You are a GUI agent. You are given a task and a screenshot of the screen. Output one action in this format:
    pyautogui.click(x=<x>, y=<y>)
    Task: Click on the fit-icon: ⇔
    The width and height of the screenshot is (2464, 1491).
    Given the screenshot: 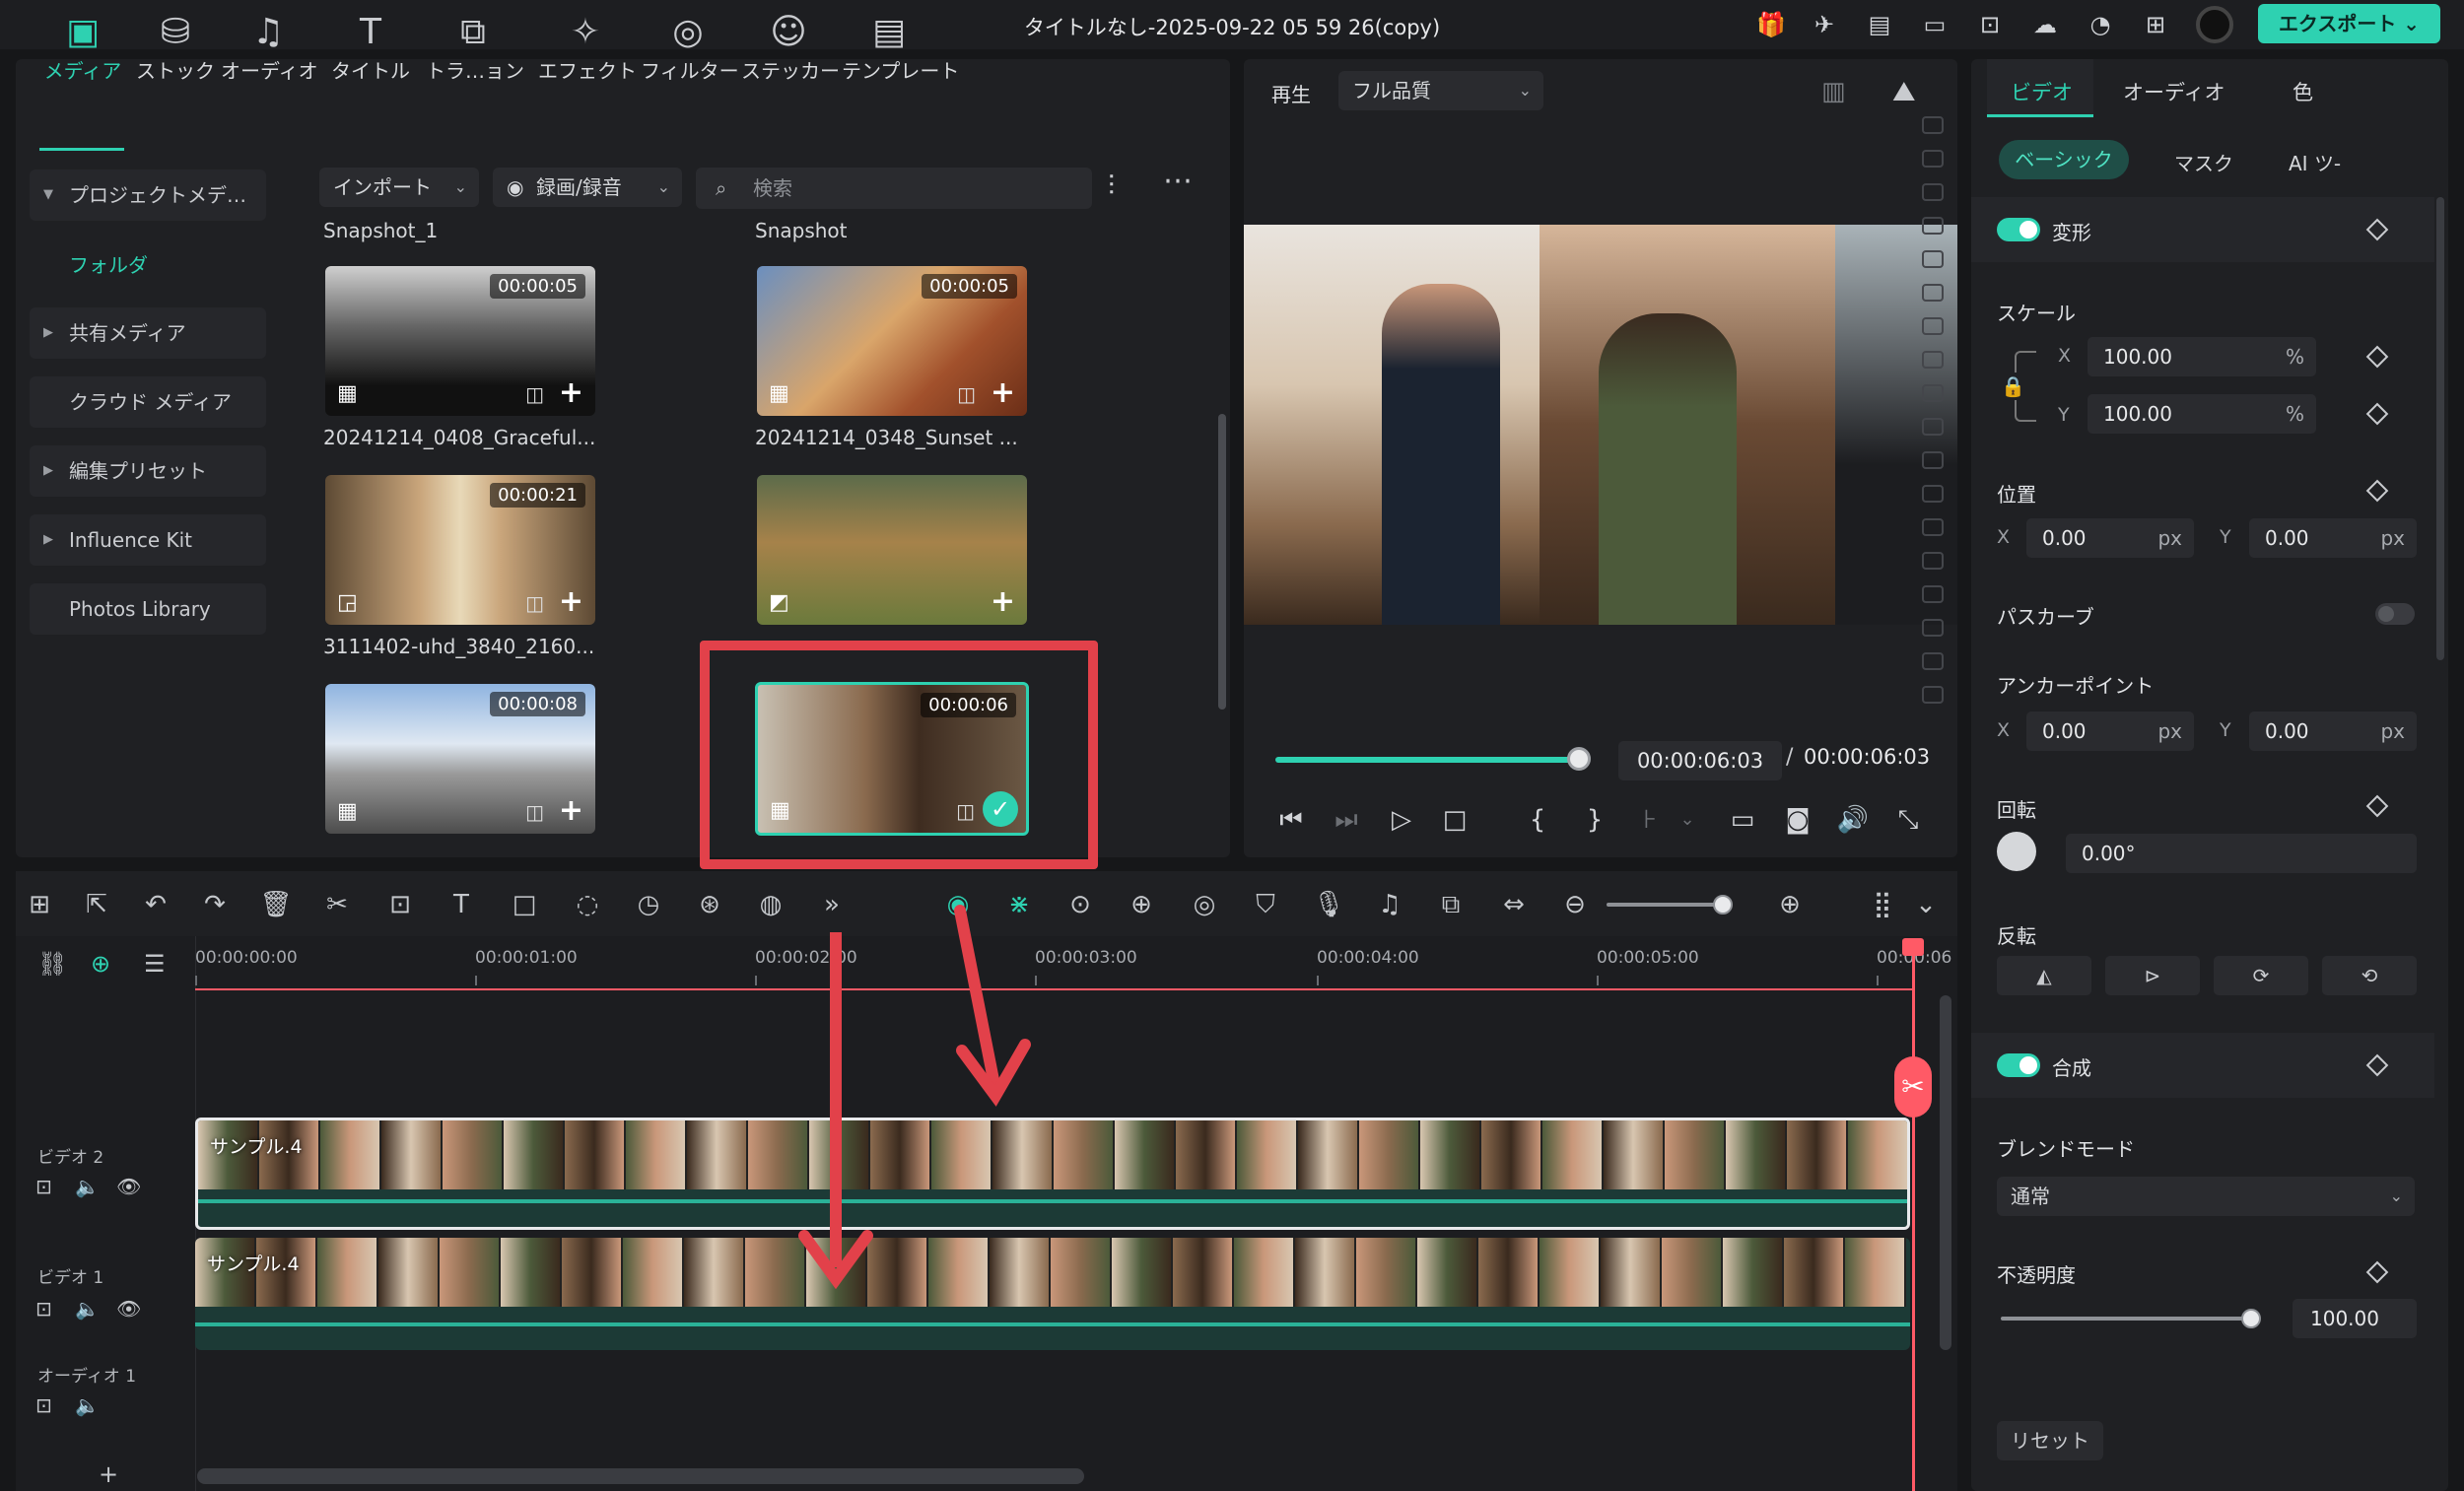 What is the action you would take?
    pyautogui.click(x=1514, y=905)
    